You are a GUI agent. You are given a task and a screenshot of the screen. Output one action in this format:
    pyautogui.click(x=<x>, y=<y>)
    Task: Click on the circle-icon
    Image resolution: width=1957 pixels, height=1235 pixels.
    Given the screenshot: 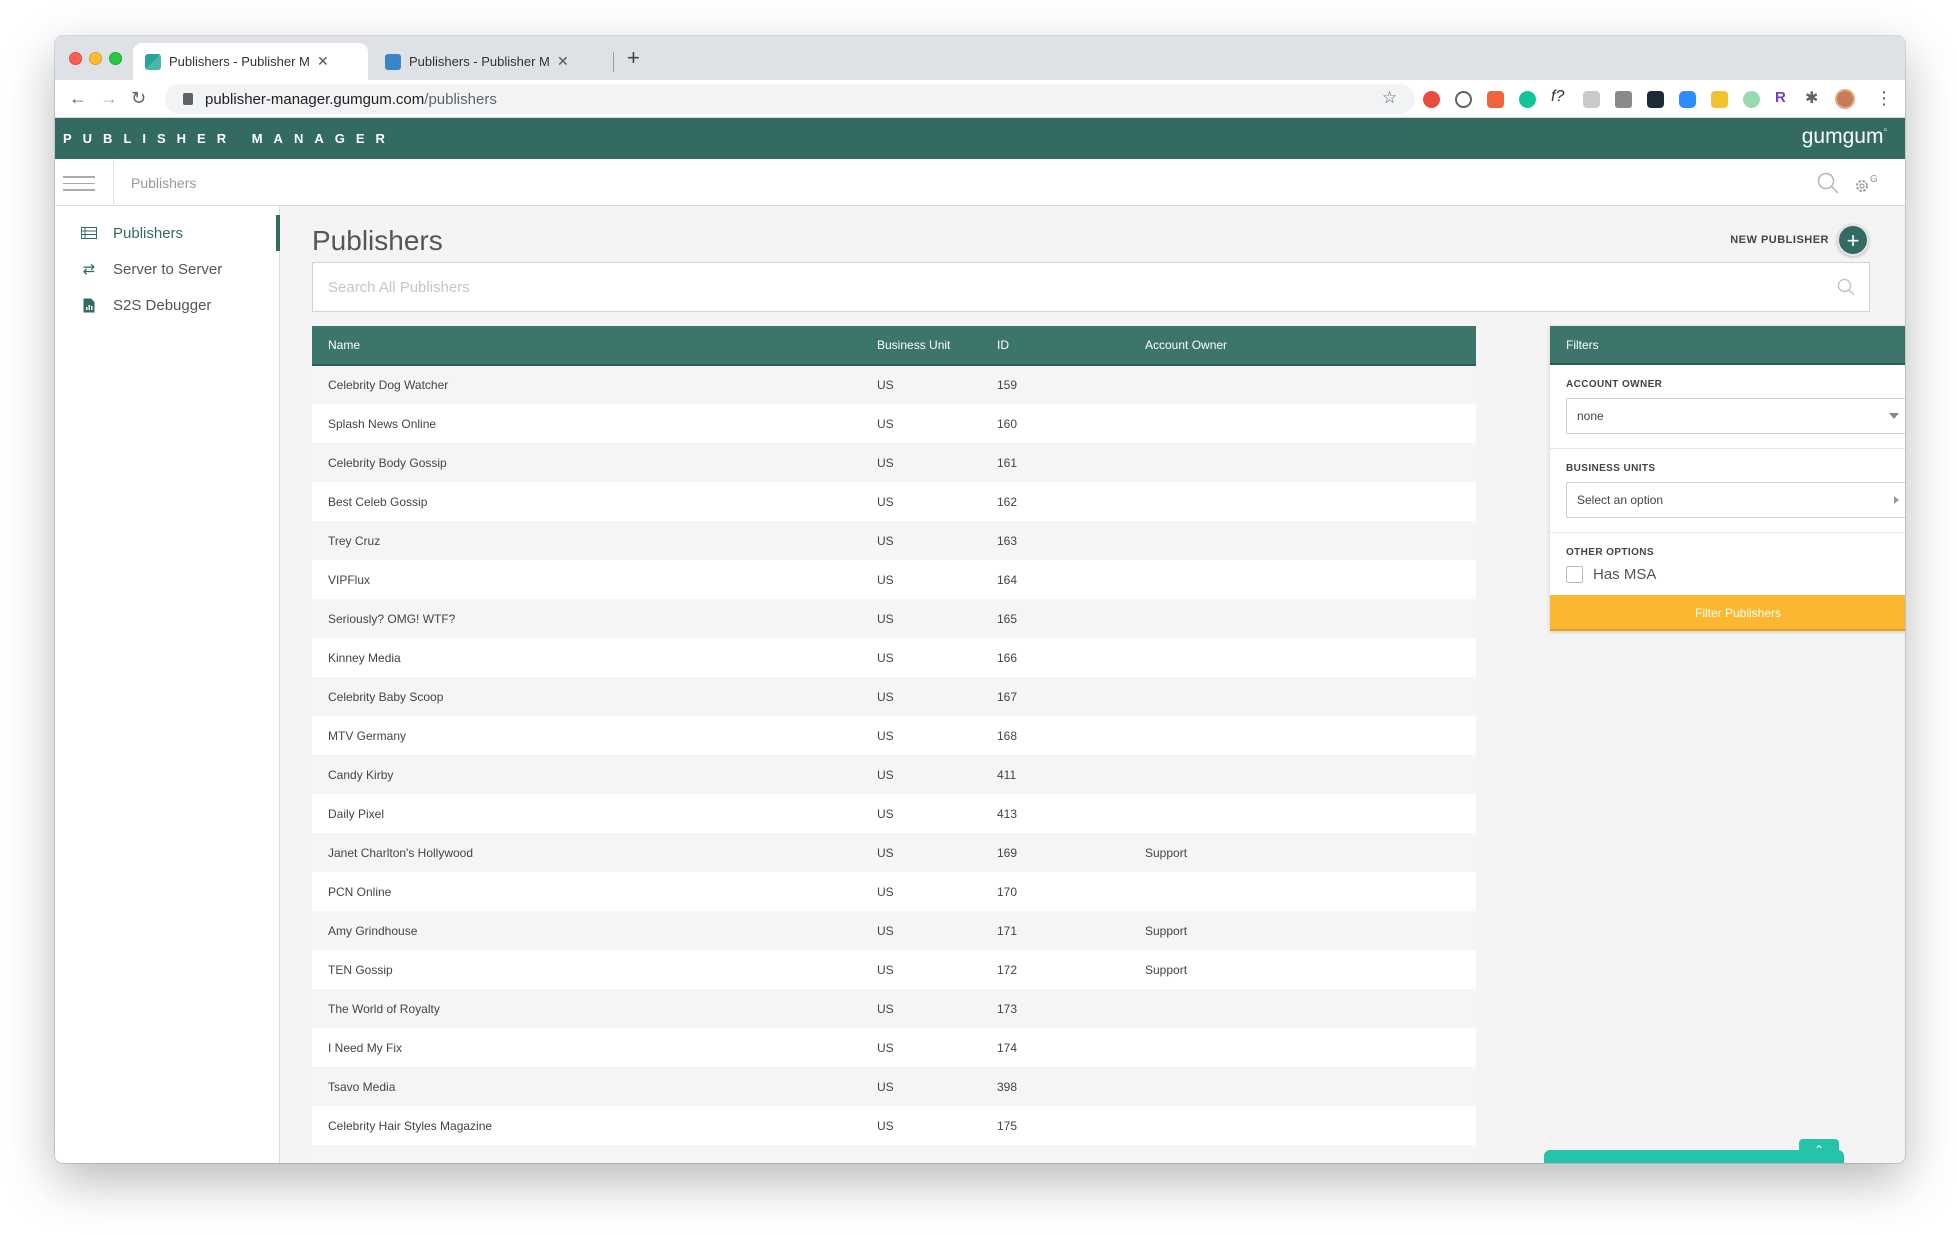 What is the action you would take?
    pyautogui.click(x=1463, y=99)
    